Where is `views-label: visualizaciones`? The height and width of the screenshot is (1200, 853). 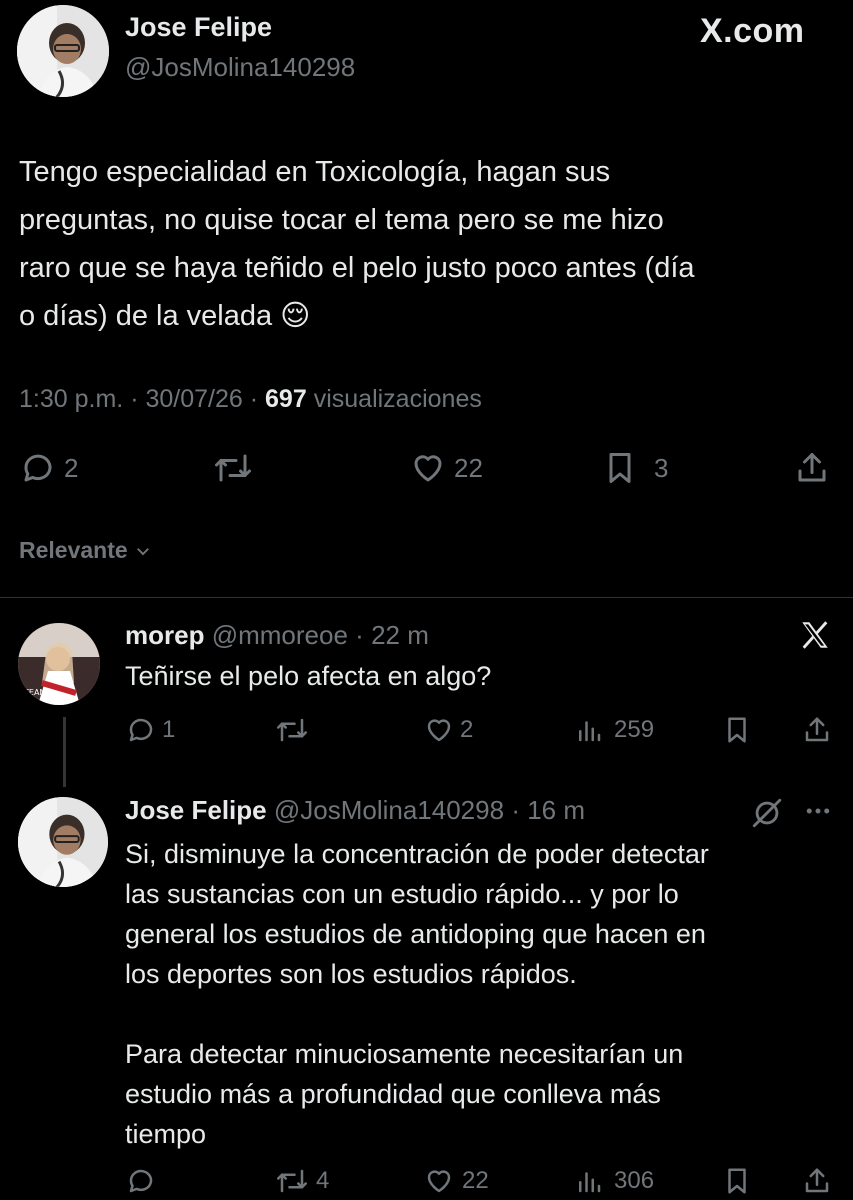
views-label: visualizaciones is located at coordinates (397, 399).